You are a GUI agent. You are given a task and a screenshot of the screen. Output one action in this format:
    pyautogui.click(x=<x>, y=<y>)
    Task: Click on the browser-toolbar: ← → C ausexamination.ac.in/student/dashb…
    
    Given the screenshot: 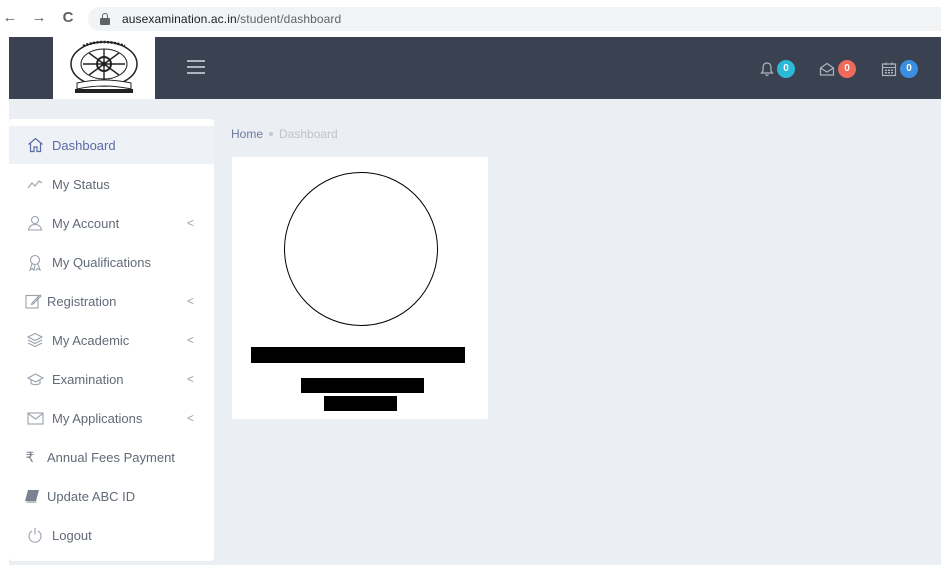 What is the action you would take?
    pyautogui.click(x=470, y=18)
    